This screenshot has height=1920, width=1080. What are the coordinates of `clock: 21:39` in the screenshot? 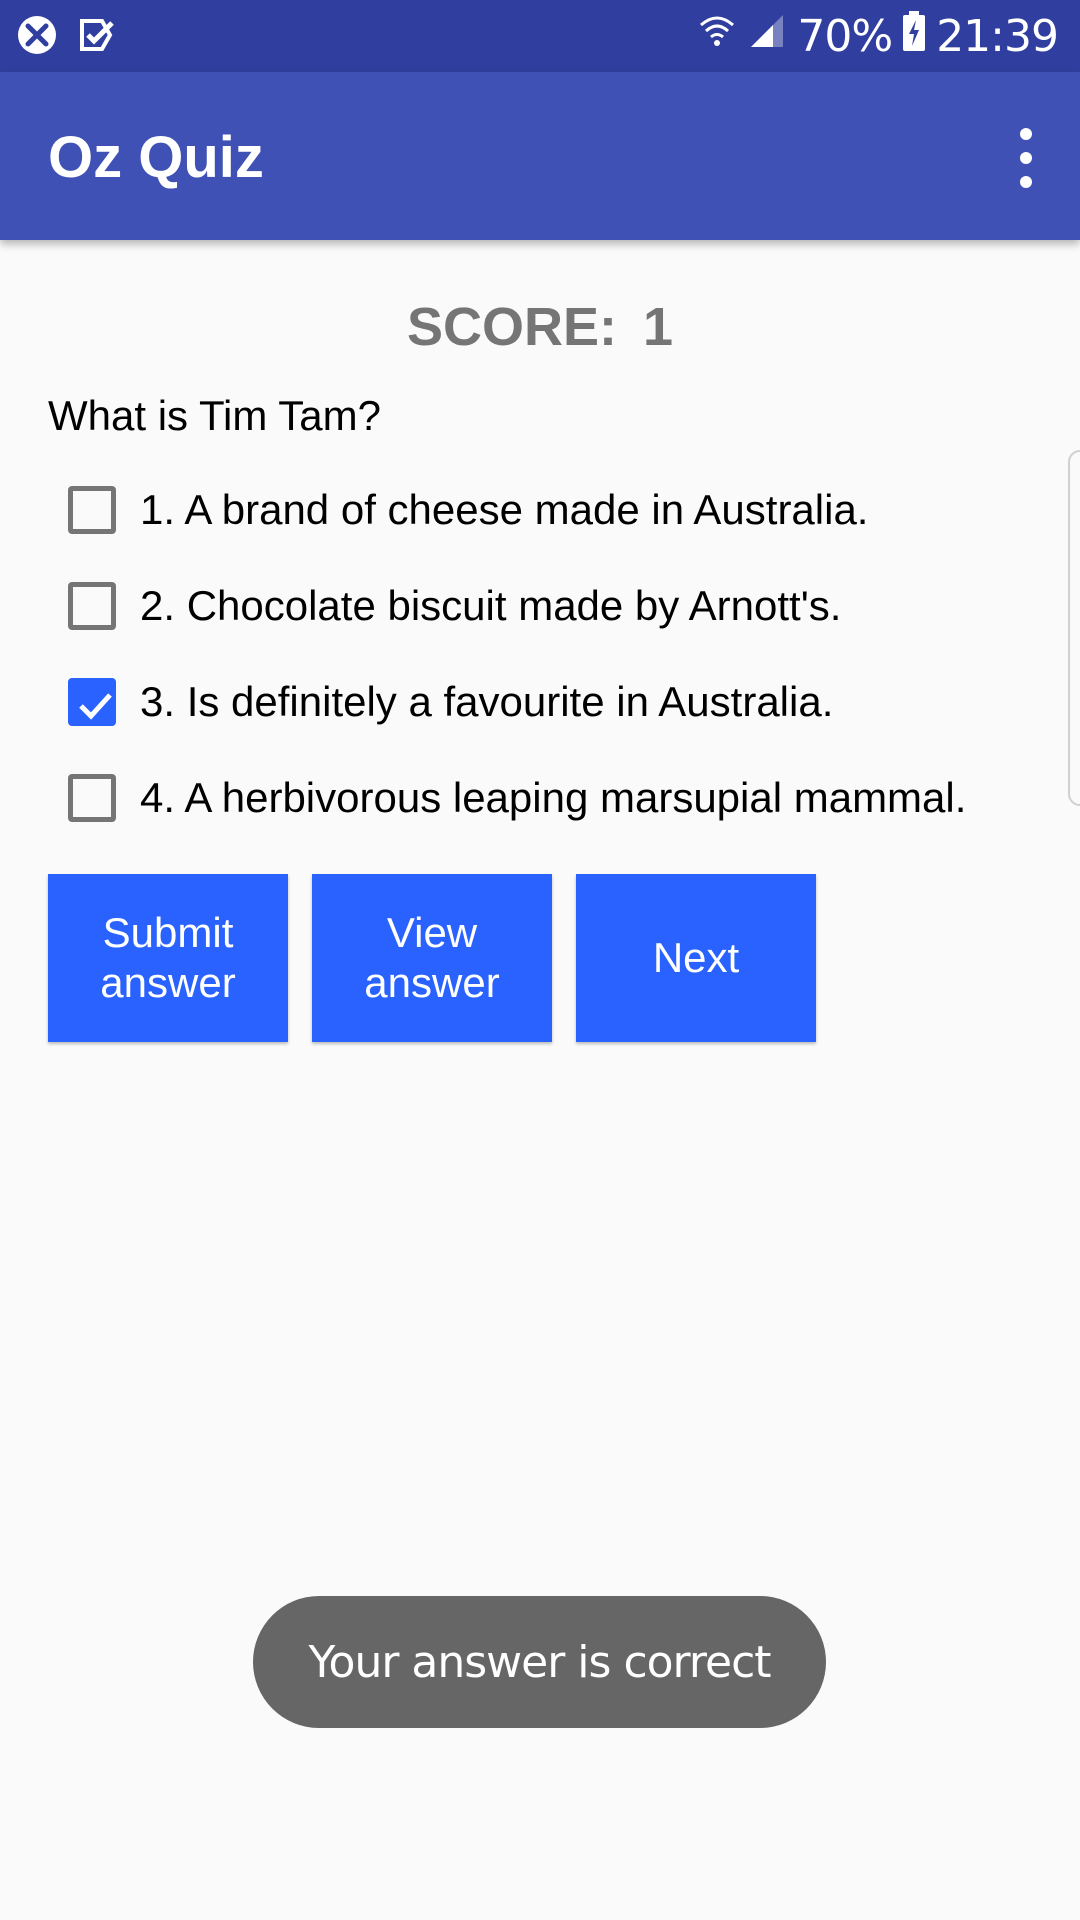 It's located at (997, 36).